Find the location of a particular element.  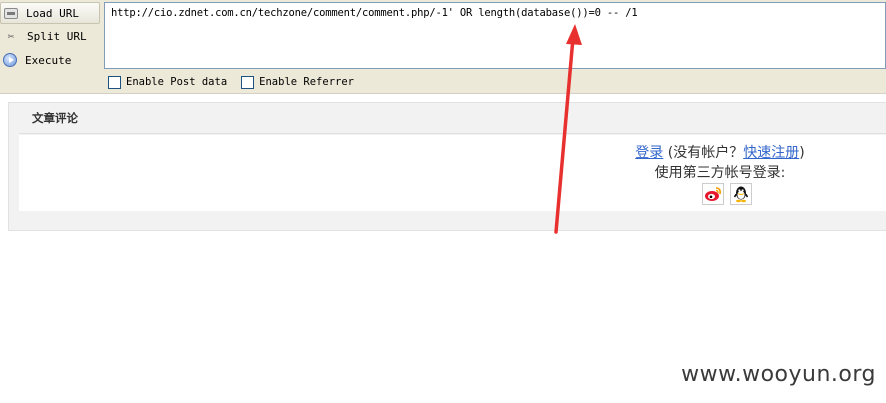

register-link: 快速注册 is located at coordinates (771, 153).